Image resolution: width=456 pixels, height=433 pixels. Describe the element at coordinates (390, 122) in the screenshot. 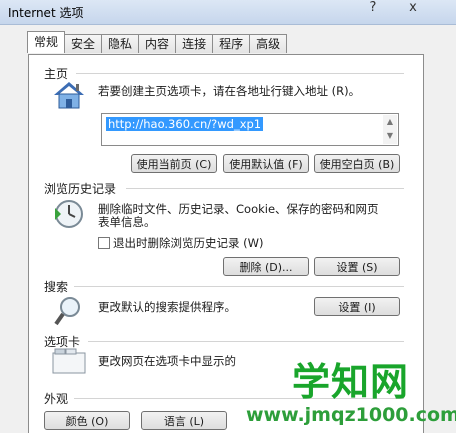

I see `scroll-up-icon: ▲` at that location.